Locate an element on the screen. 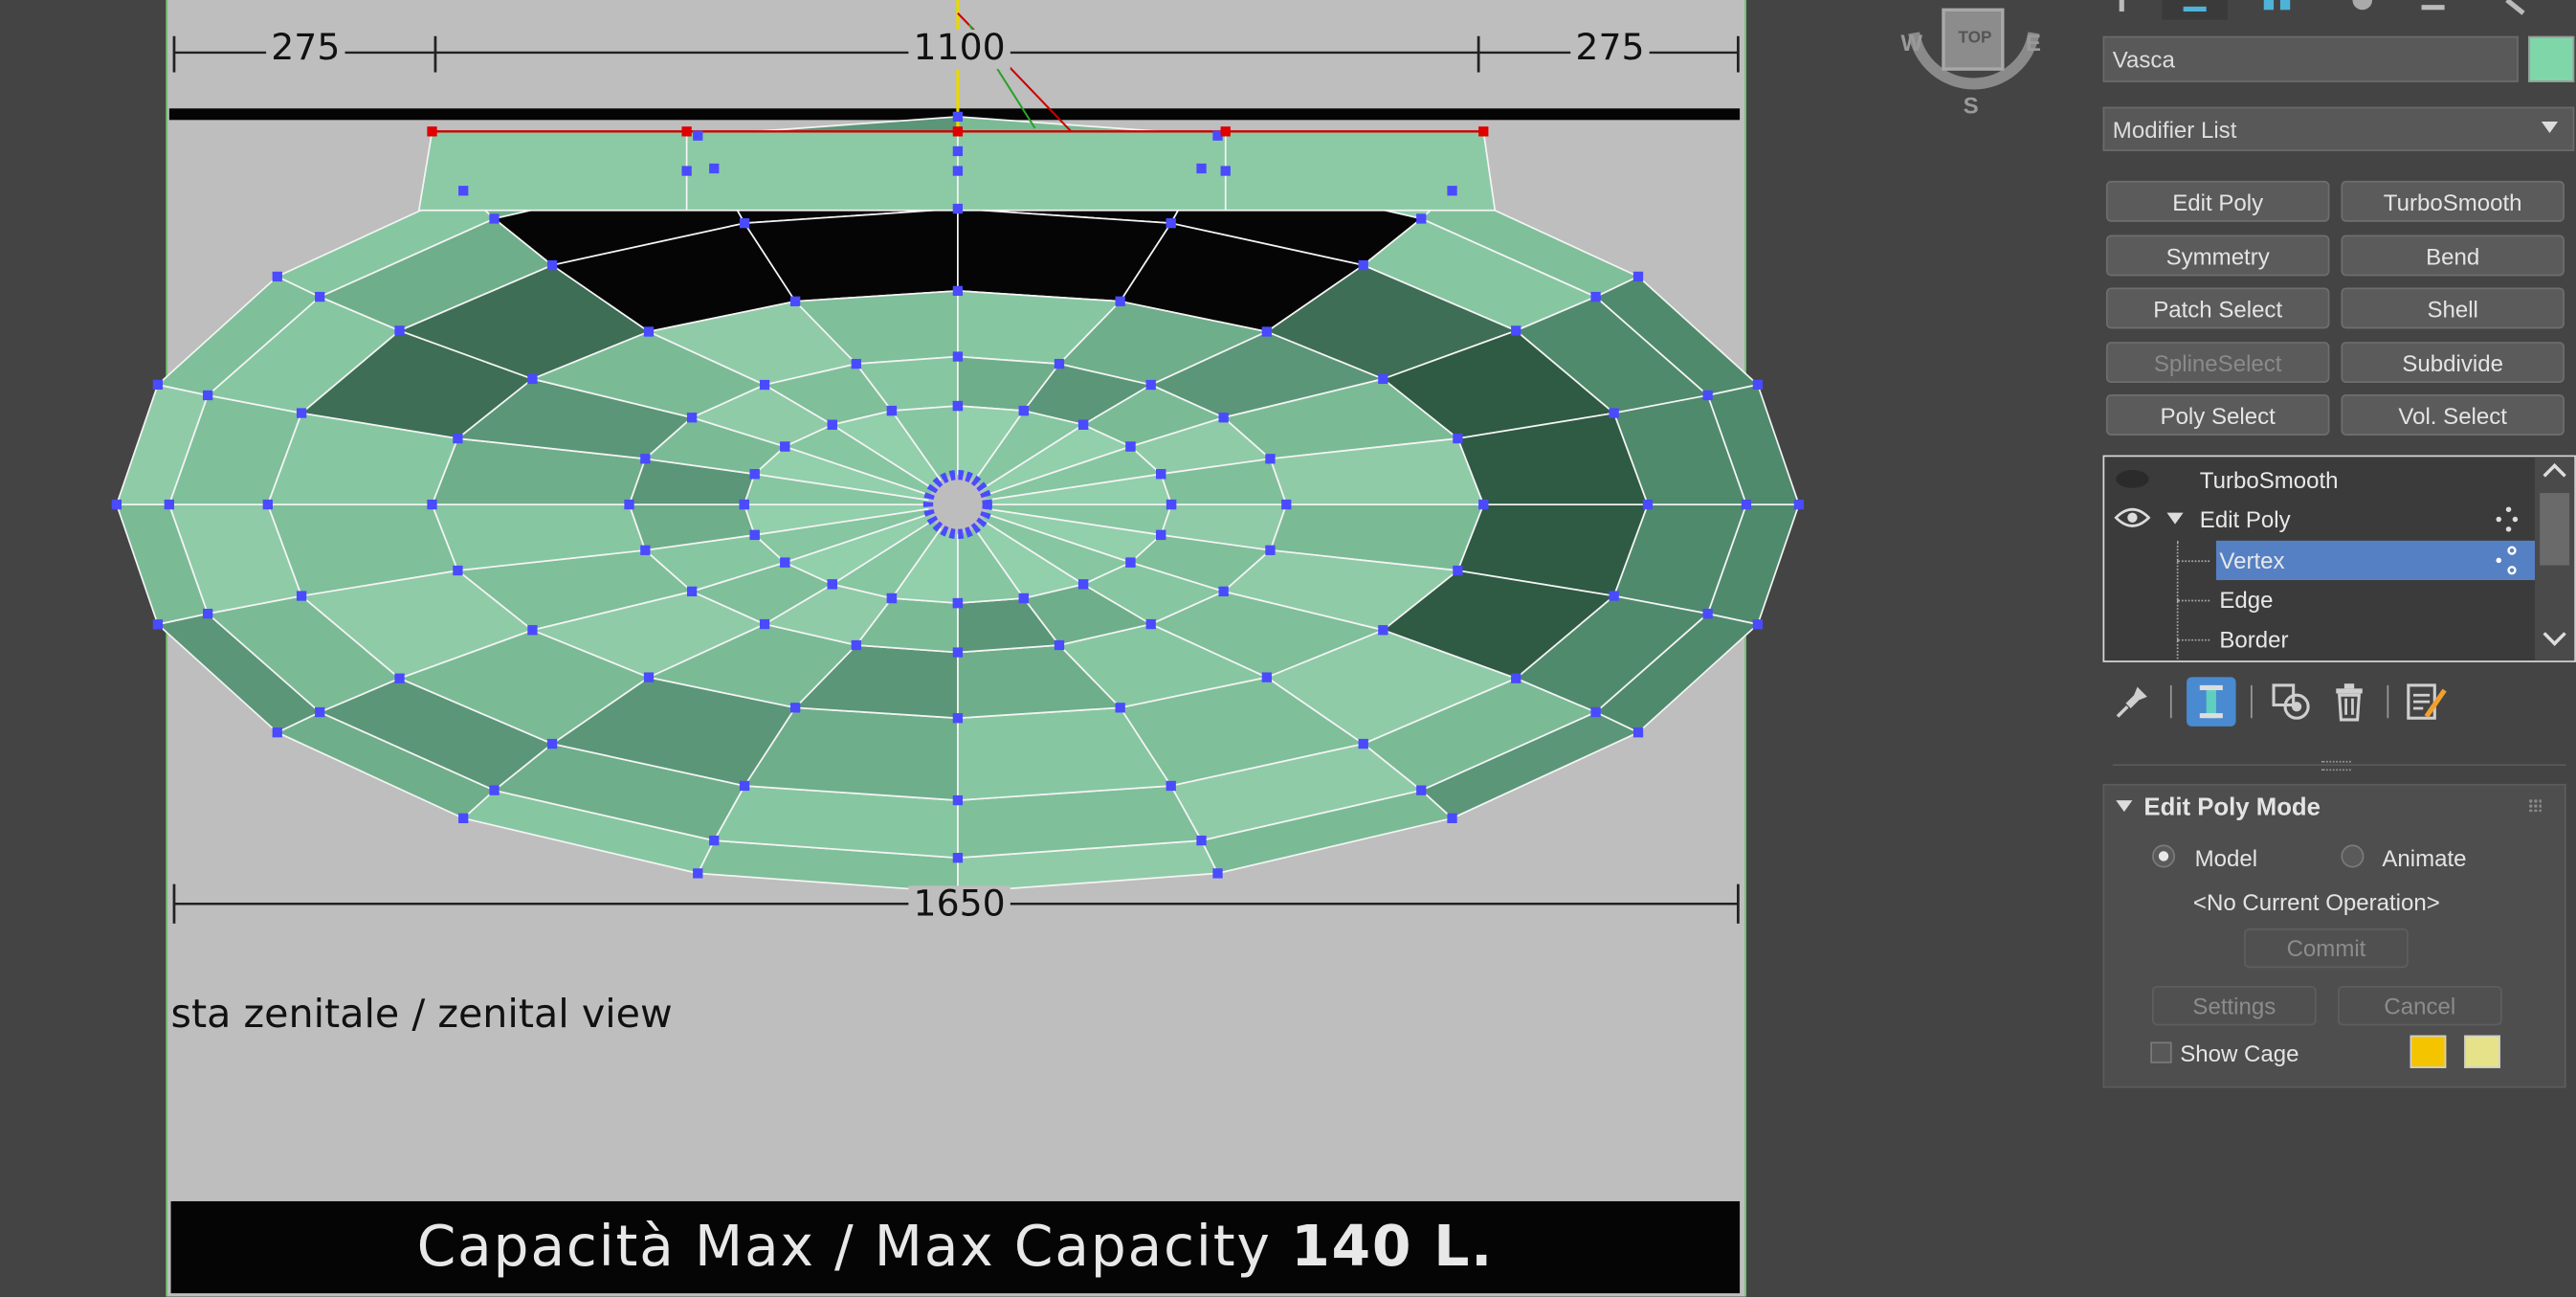 The width and height of the screenshot is (2576, 1297). hierarchy-tab-icon is located at coordinates (2269, 5).